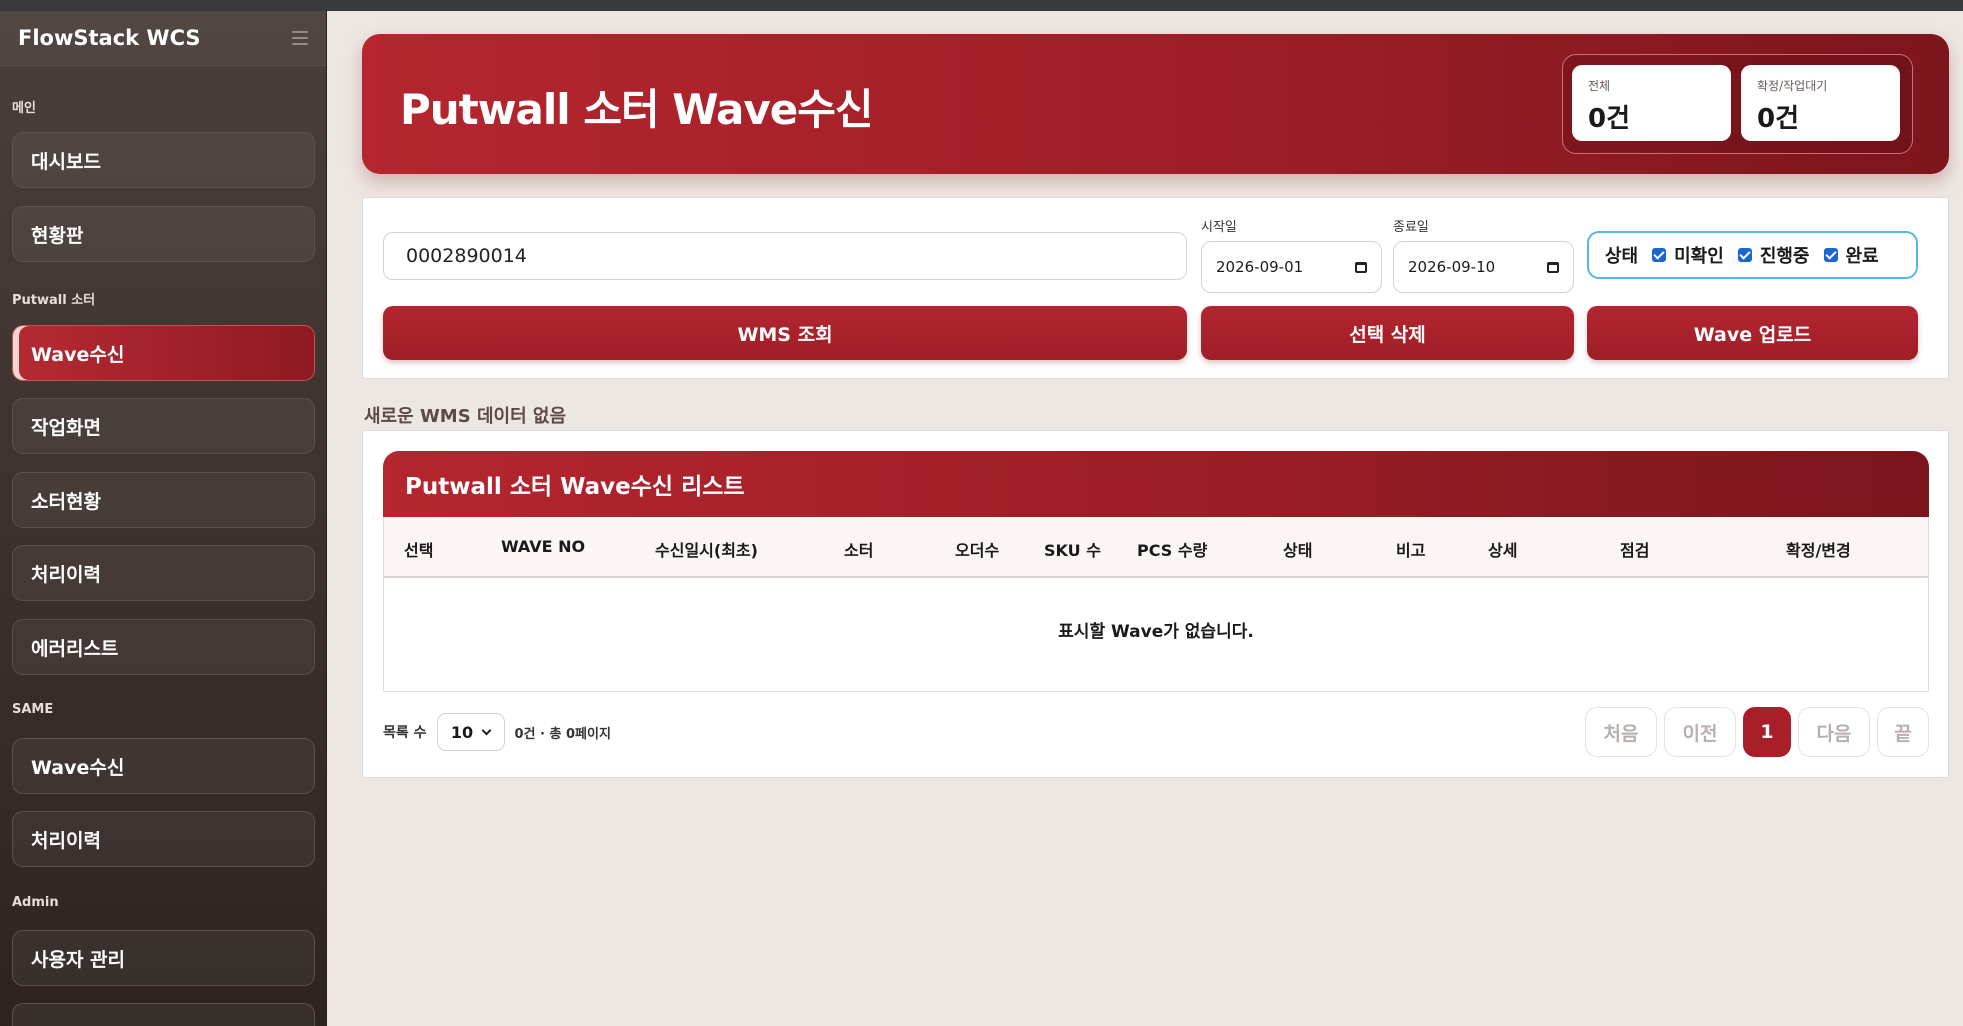 Image resolution: width=1963 pixels, height=1026 pixels. What do you see at coordinates (1622, 256) in the screenshot?
I see `status-filter-label: 상태` at bounding box center [1622, 256].